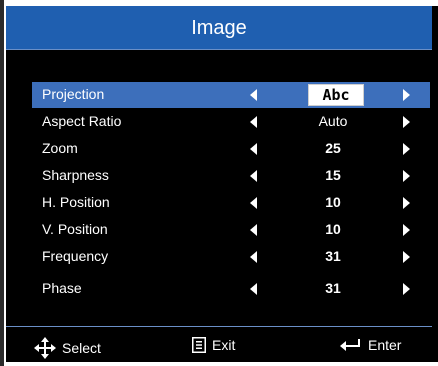 The height and width of the screenshot is (366, 438). Describe the element at coordinates (333, 256) in the screenshot. I see `frequency-value: 31` at that location.